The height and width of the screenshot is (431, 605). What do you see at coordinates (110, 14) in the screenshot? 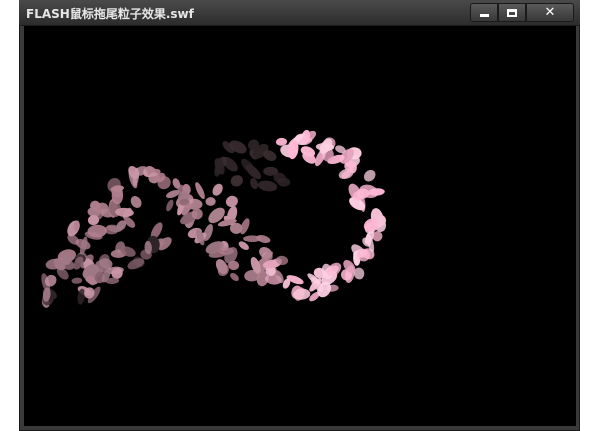
I see `window-title: FLASH鼠标拖尾粒子效果.swf` at bounding box center [110, 14].